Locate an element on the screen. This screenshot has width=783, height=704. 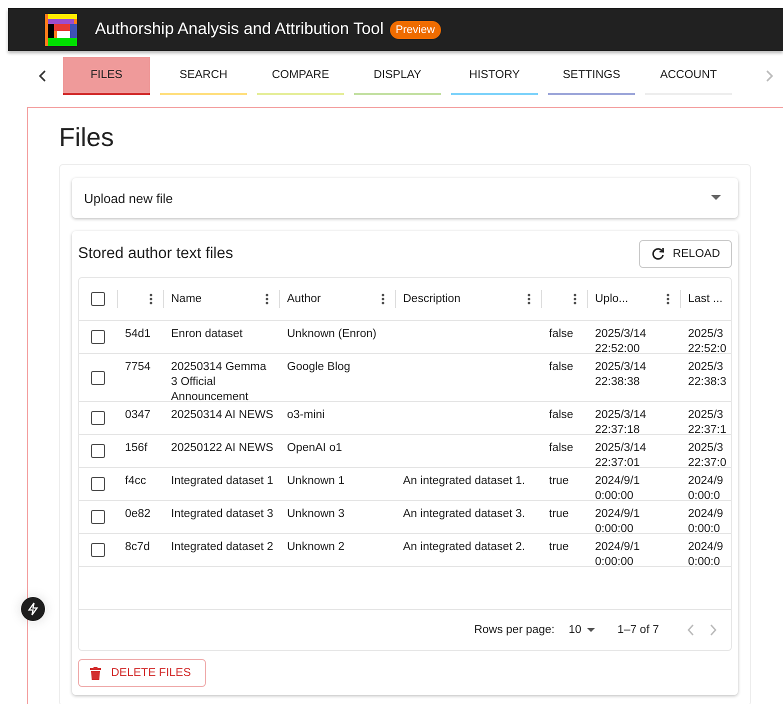
nav-tab: COMPARE is located at coordinates (300, 76).